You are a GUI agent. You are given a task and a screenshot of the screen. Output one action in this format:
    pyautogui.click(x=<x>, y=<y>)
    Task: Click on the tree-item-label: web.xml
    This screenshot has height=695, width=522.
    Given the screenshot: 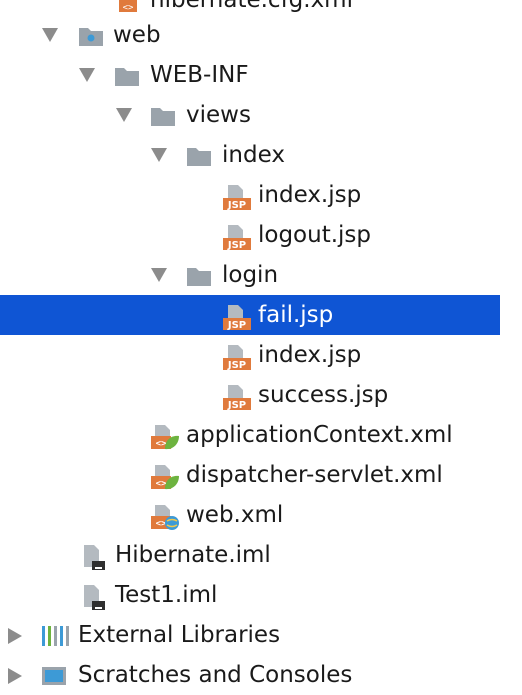 What is the action you would take?
    pyautogui.click(x=235, y=515)
    